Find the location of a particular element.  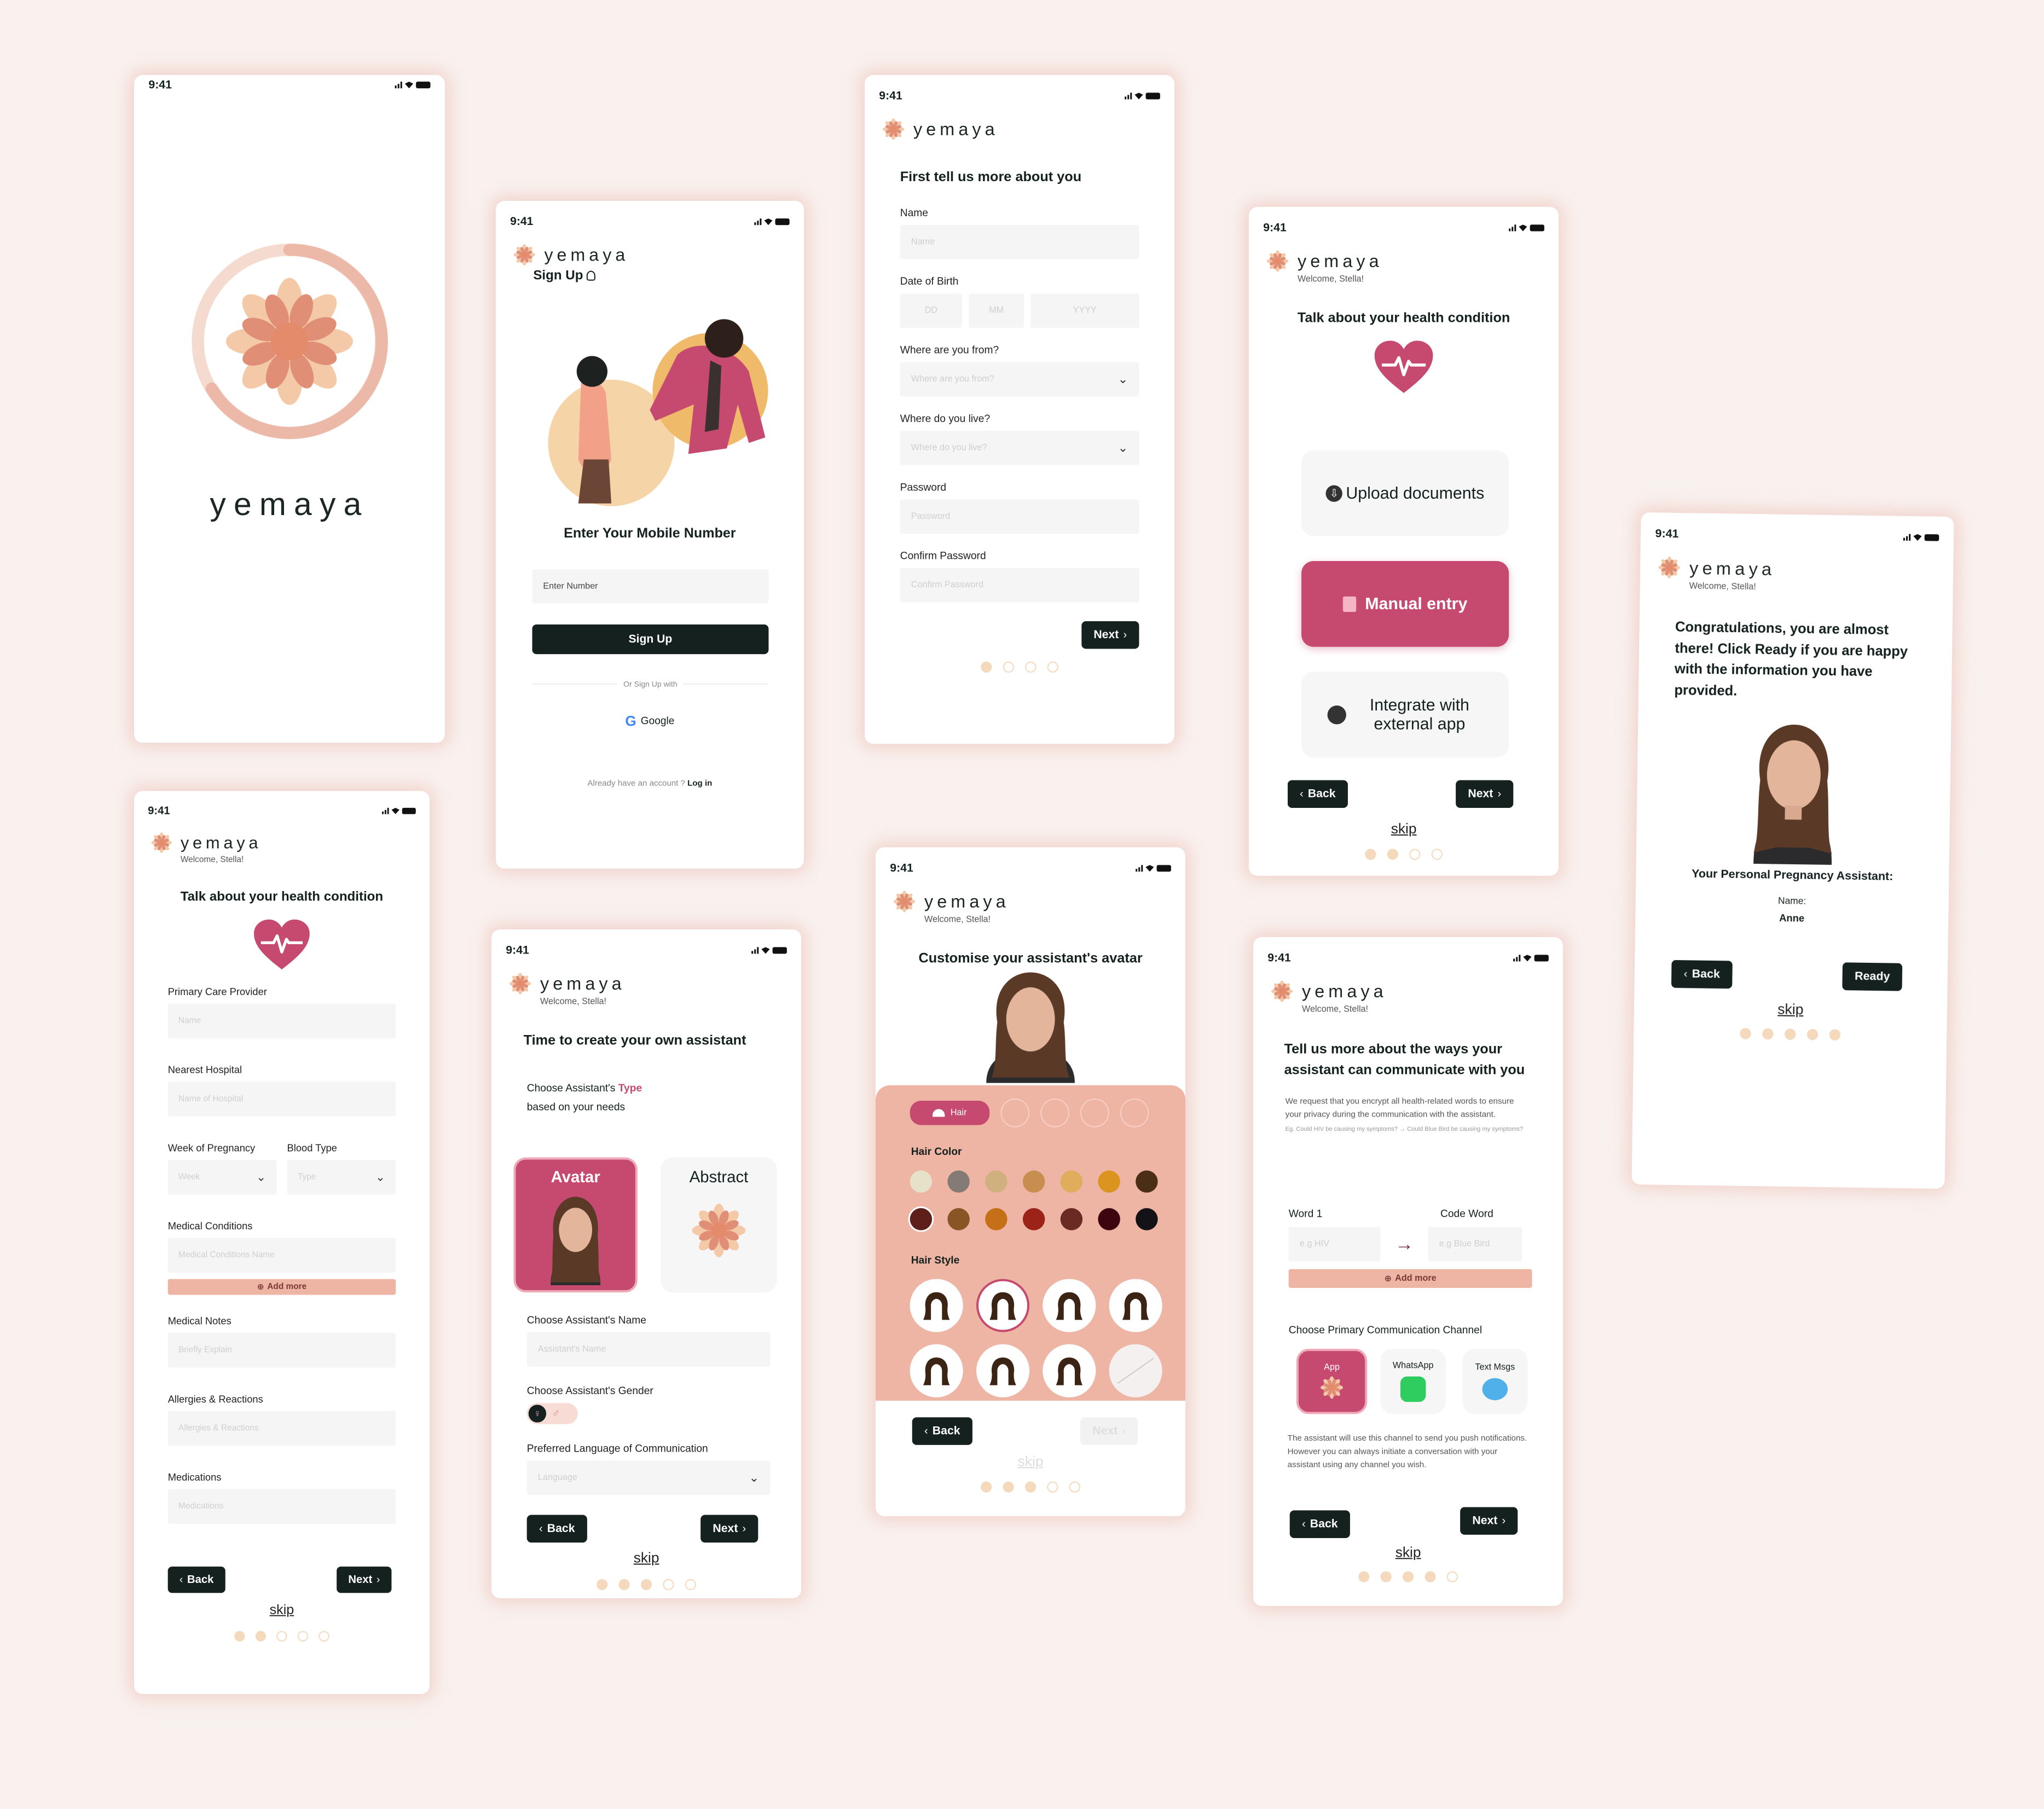

notes-input: Briefly Explain is located at coordinates (281, 1350).